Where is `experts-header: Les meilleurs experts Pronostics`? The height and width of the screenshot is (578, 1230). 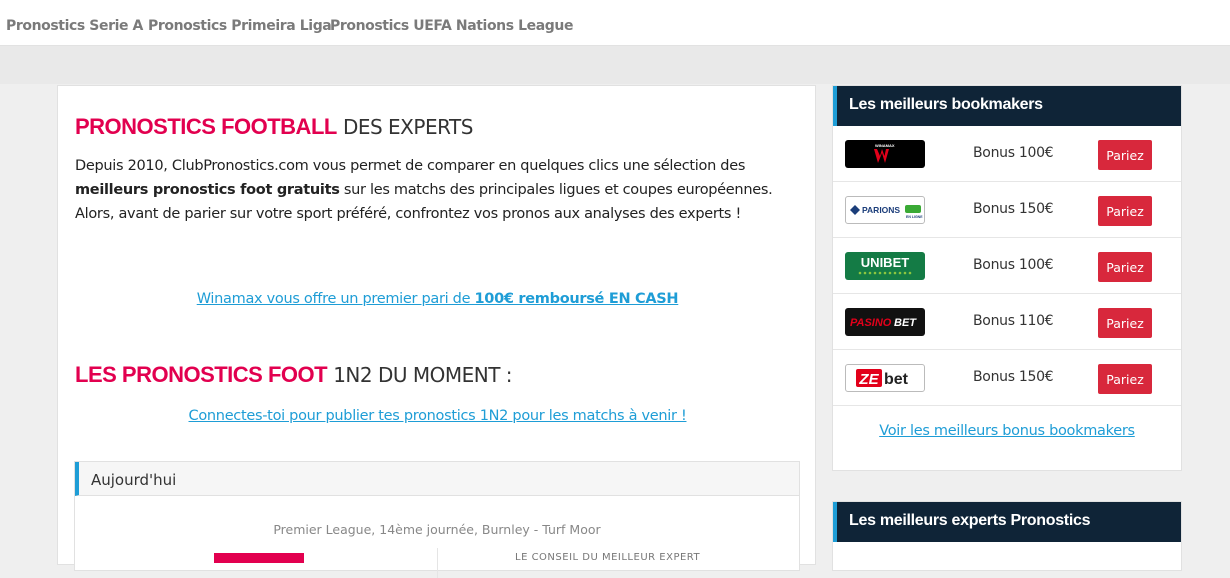
experts-header: Les meilleurs experts Pronostics is located at coordinates (1007, 522).